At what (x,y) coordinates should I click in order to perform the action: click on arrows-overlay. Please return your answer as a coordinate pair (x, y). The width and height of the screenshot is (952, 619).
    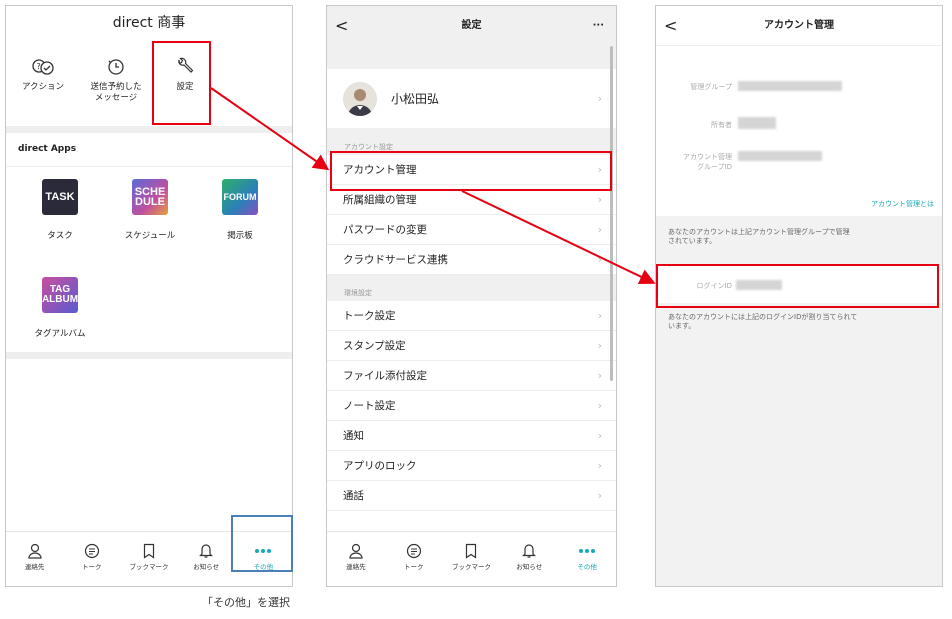
    Looking at the image, I should click on (433, 186).